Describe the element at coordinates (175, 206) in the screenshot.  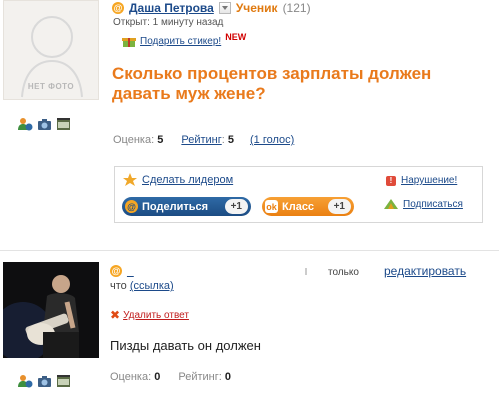
I see `share-label: Поделиться` at that location.